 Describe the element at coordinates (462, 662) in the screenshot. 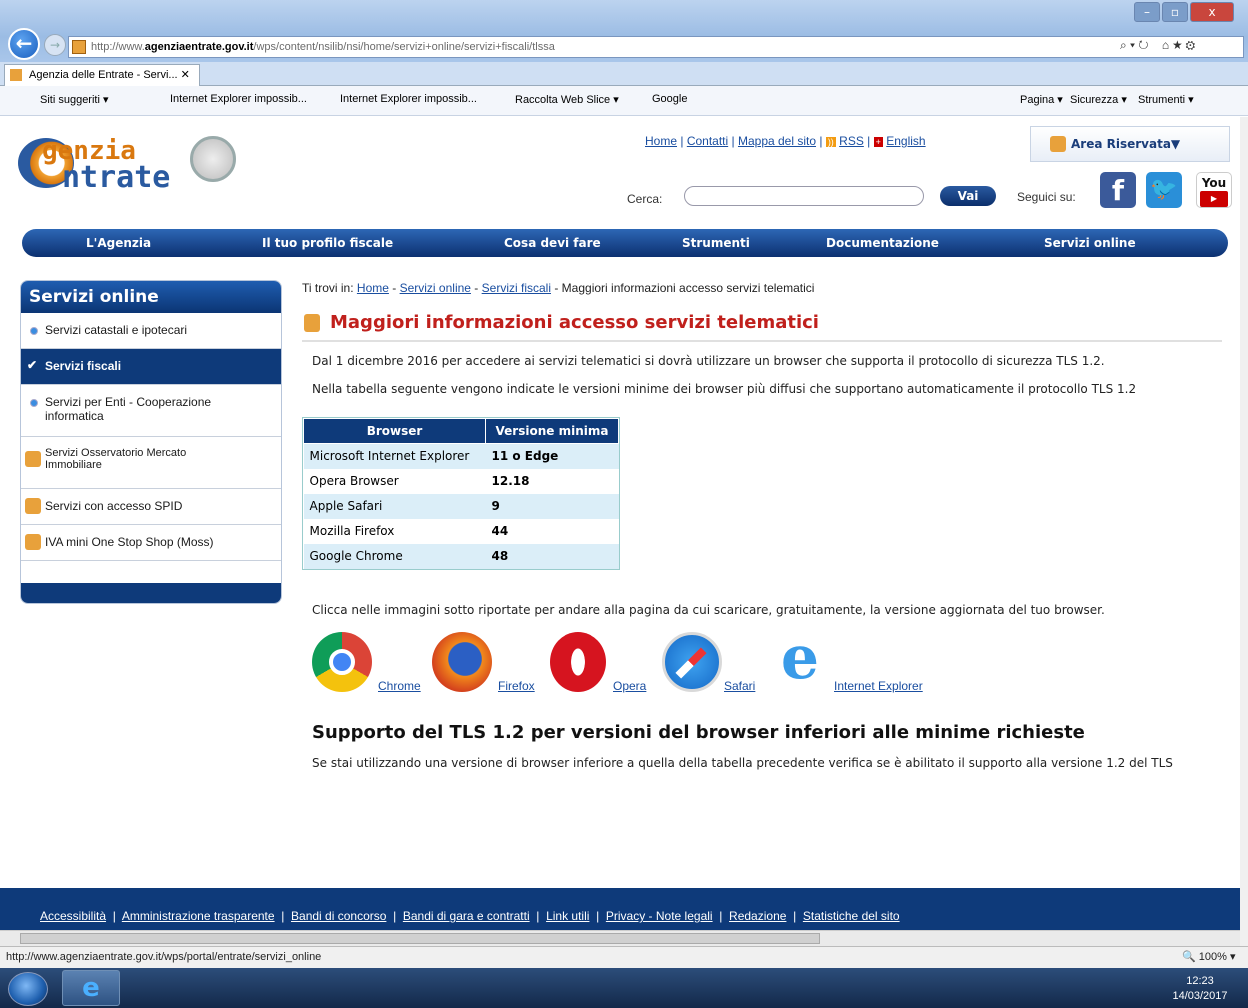

I see `firefox-icon` at that location.